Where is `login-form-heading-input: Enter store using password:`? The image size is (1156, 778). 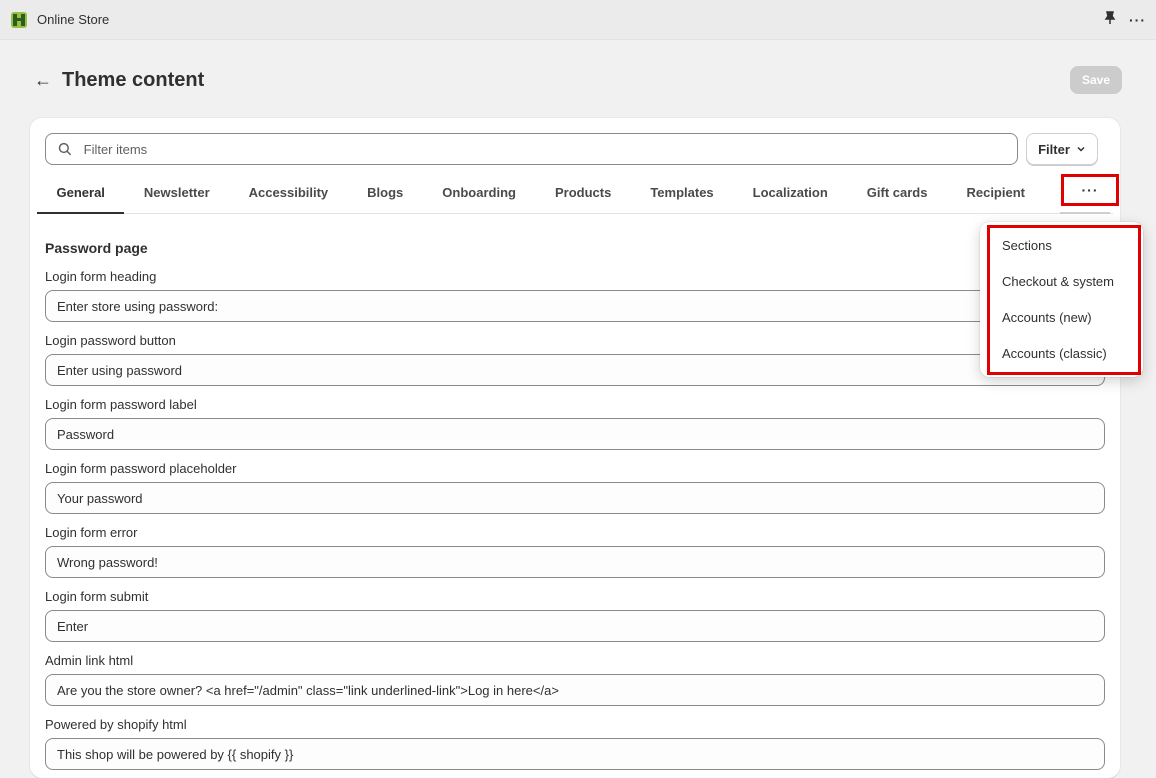 login-form-heading-input: Enter store using password: is located at coordinates (575, 306).